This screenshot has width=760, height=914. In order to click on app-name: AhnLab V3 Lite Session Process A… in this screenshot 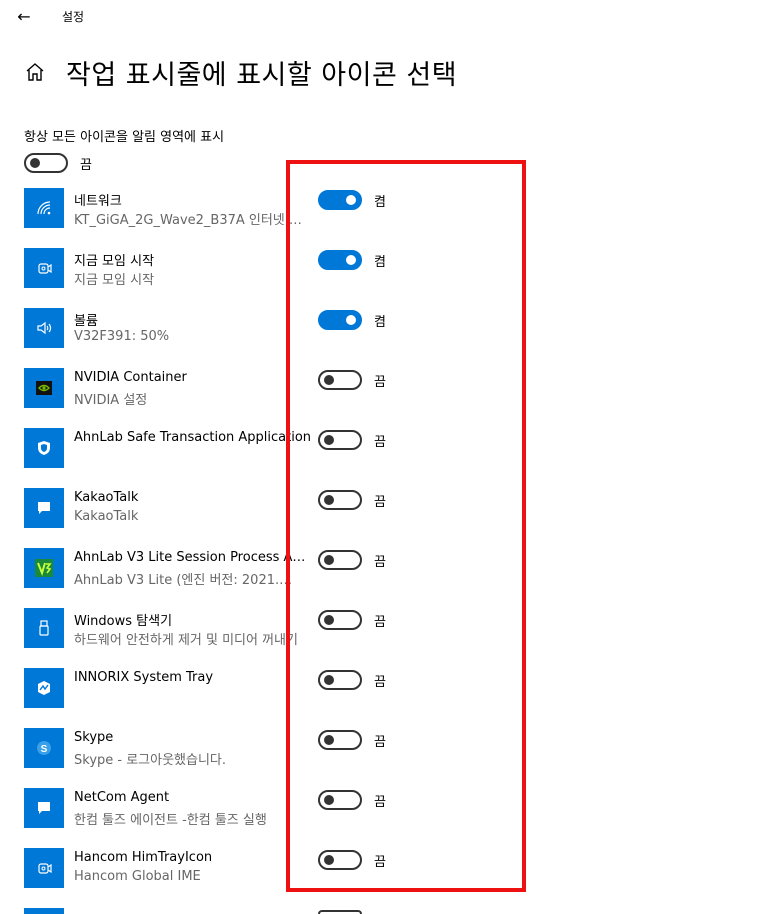, I will do `click(190, 557)`.